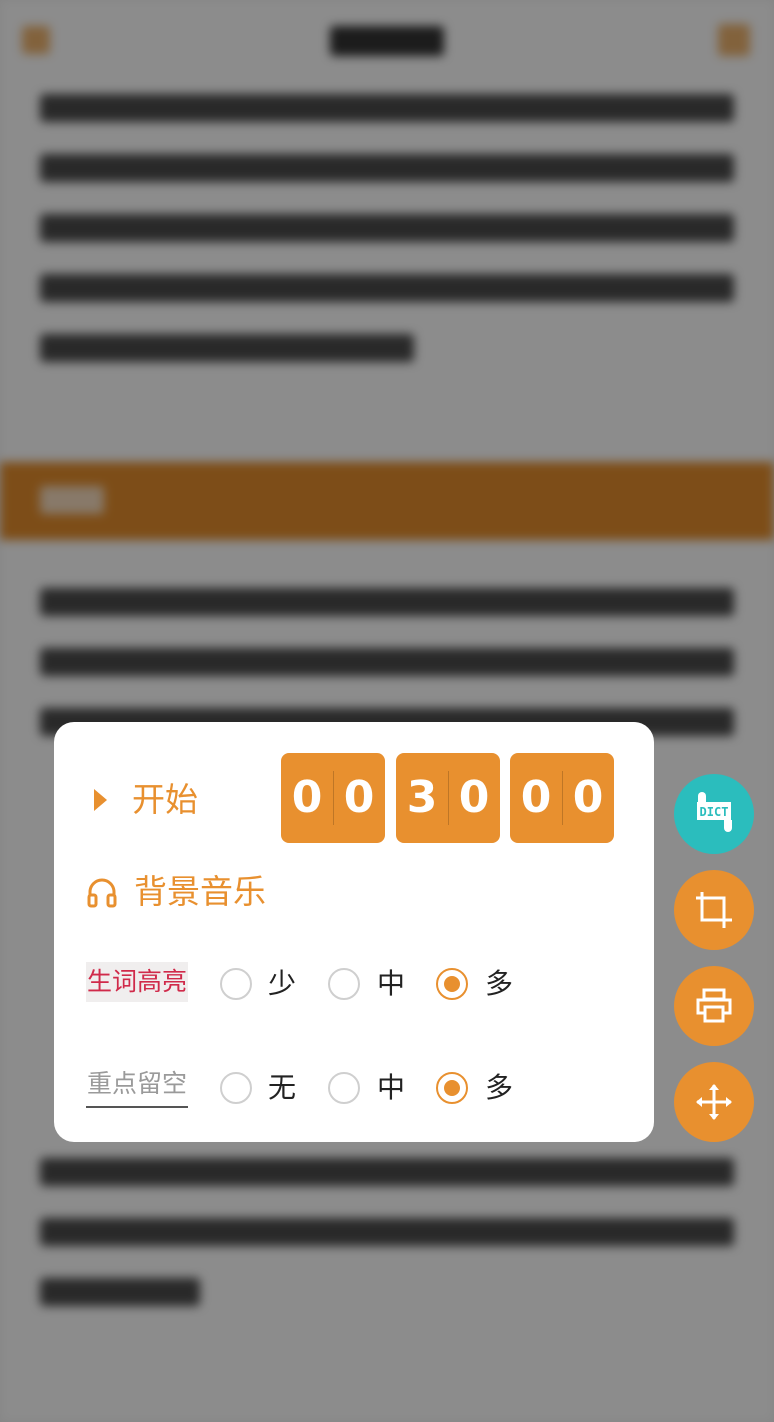 The height and width of the screenshot is (1422, 774). Describe the element at coordinates (422, 797) in the screenshot. I see `timer-digit: 3` at that location.